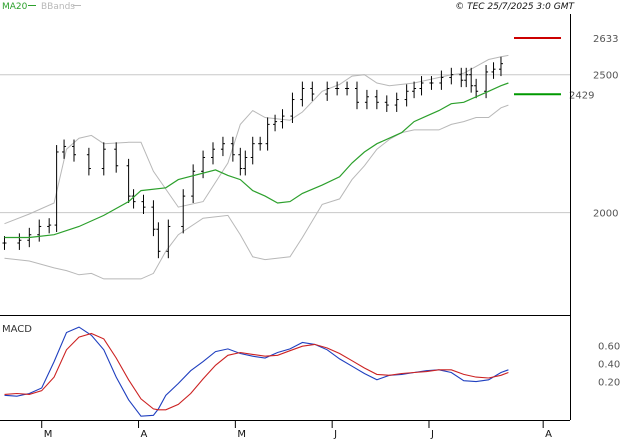 This screenshot has width=627, height=440. Describe the element at coordinates (609, 383) in the screenshot. I see `macd-y-tick-0.20: 0.20` at that location.